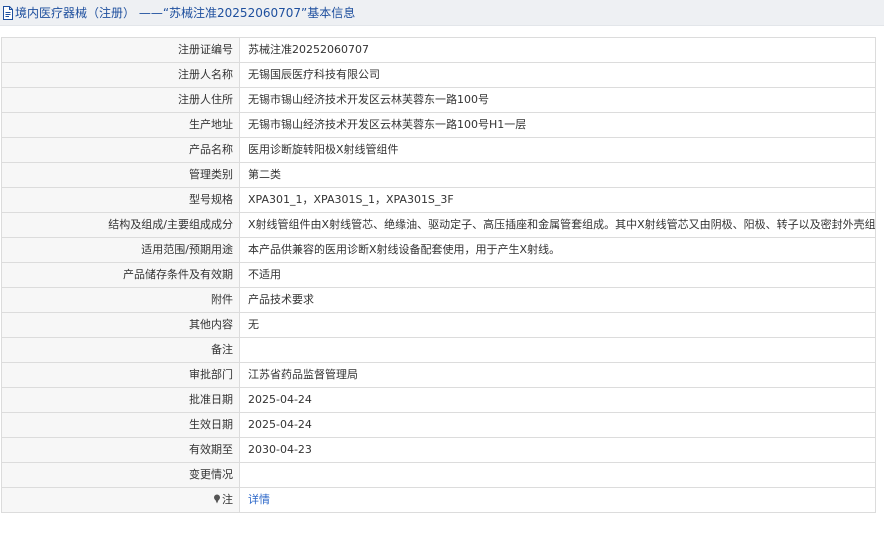 This screenshot has height=536, width=884. What do you see at coordinates (120, 50) in the screenshot?
I see `field-label-registration-number: 注册证编号` at bounding box center [120, 50].